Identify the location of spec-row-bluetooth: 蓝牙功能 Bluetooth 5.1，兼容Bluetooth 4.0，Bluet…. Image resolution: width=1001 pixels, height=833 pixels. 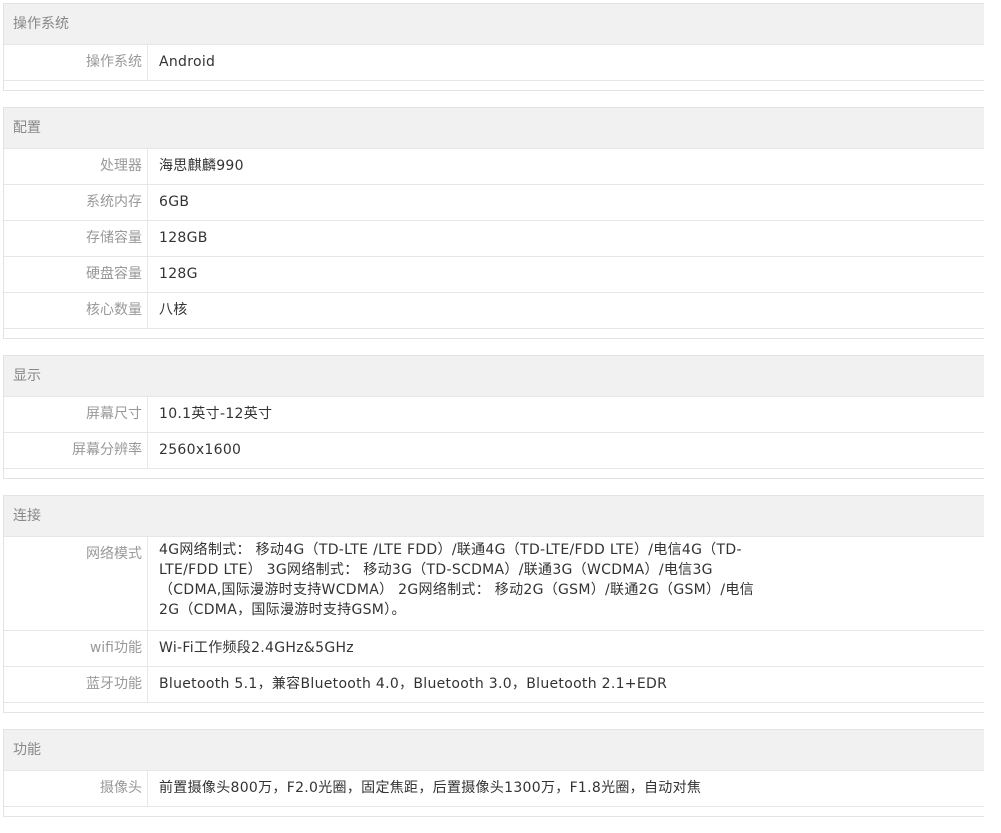
(494, 684).